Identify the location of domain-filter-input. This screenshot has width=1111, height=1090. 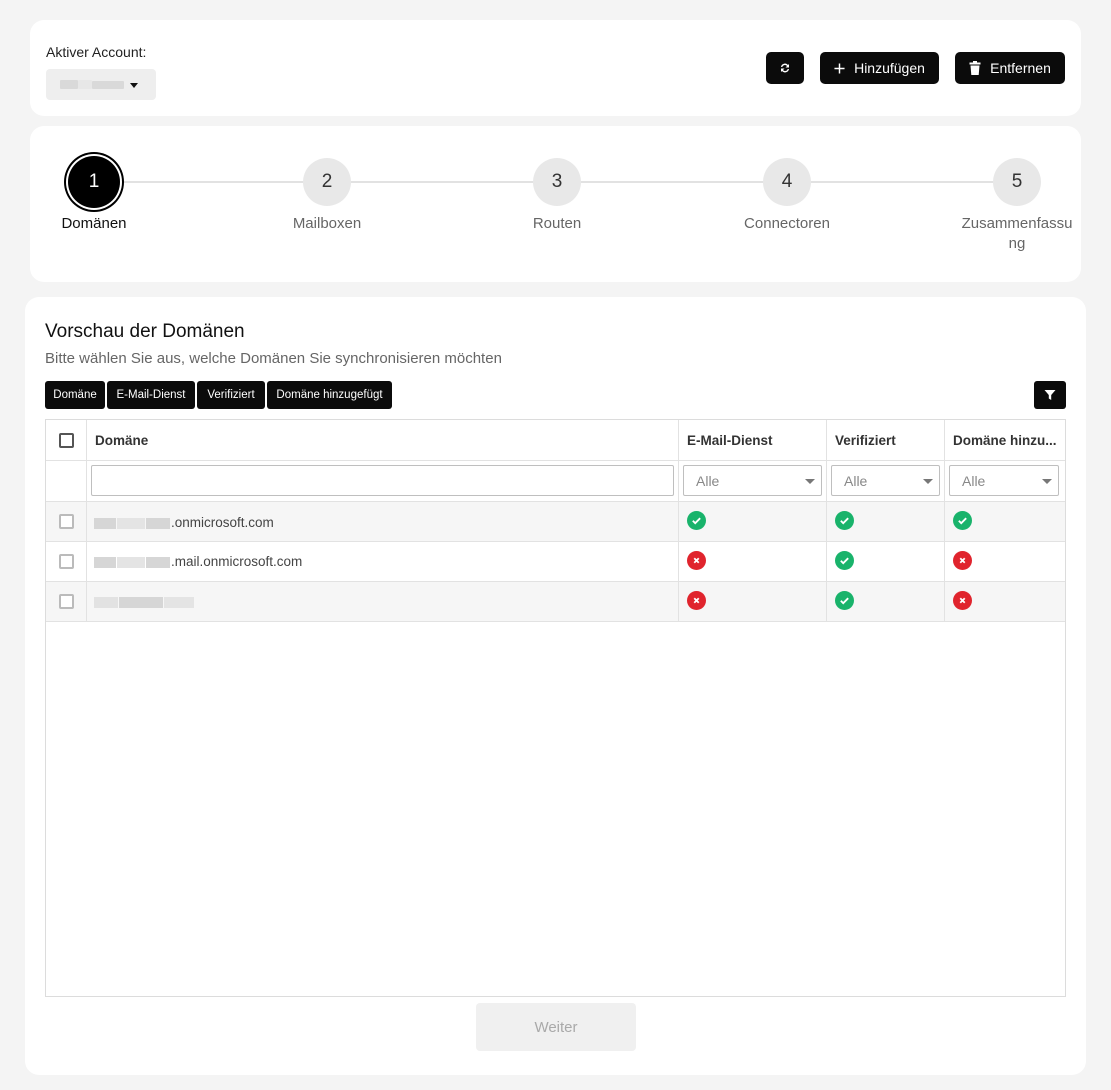
(382, 480).